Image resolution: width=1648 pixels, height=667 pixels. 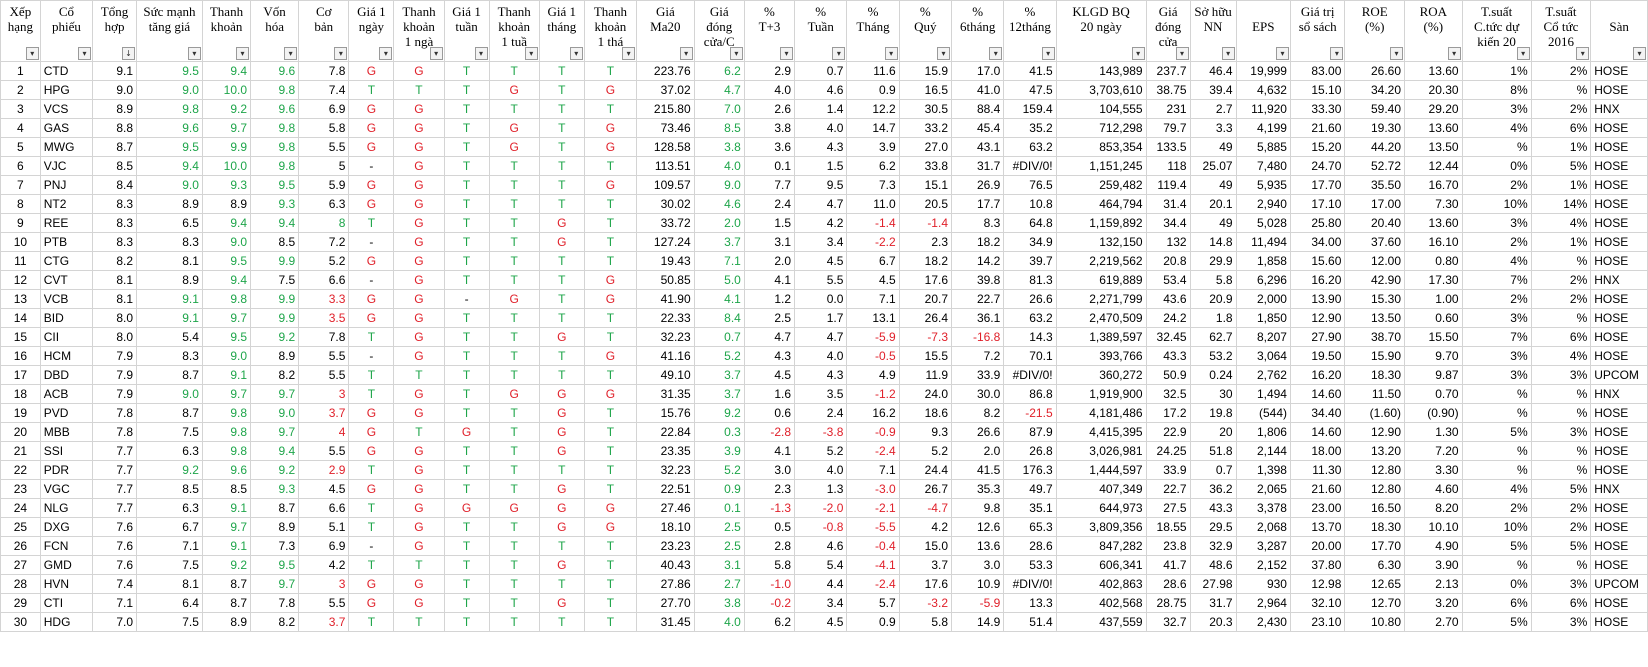 I want to click on cell-pct-quarter: 15.1, so click(x=925, y=185).